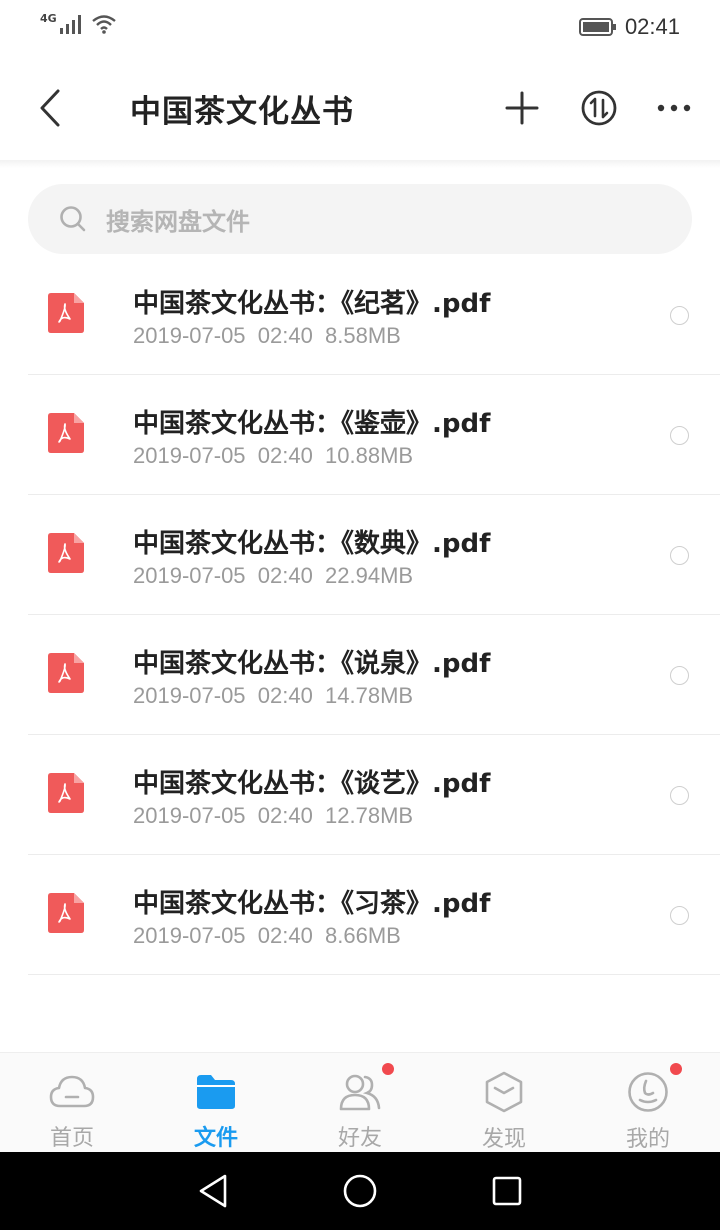 This screenshot has width=720, height=1230. I want to click on file-name: 中国茶文化丛书：《鉴壶》.pdf, so click(312, 424).